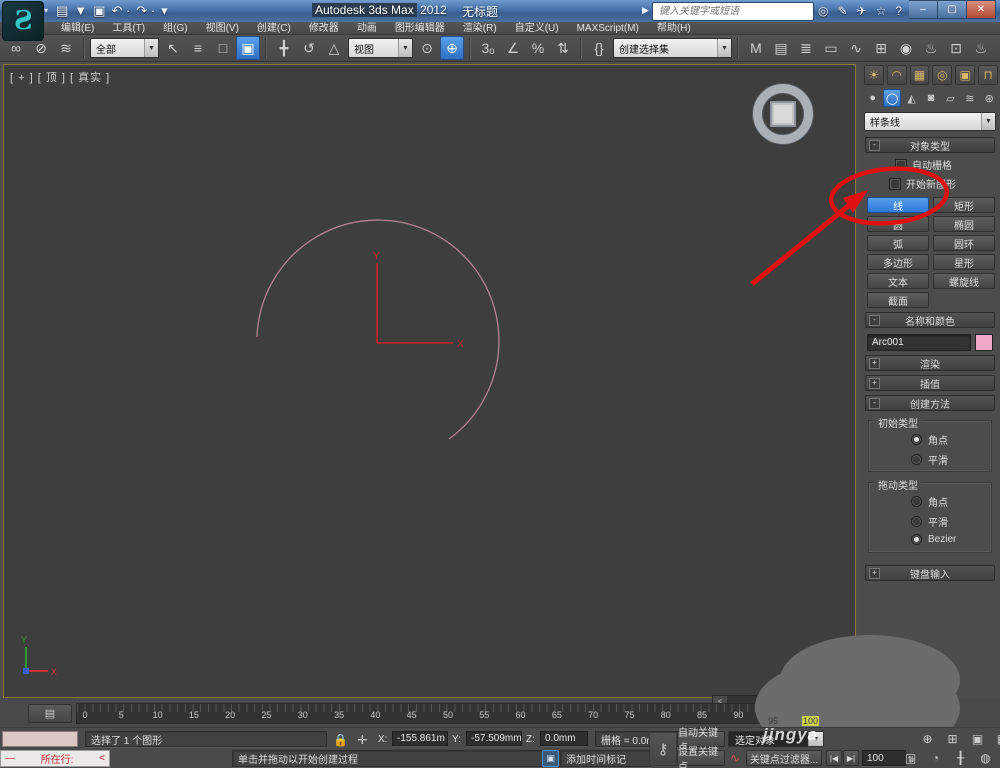 The image size is (1000, 768). Describe the element at coordinates (964, 243) in the screenshot. I see `shape-button-donut: 圆环` at that location.